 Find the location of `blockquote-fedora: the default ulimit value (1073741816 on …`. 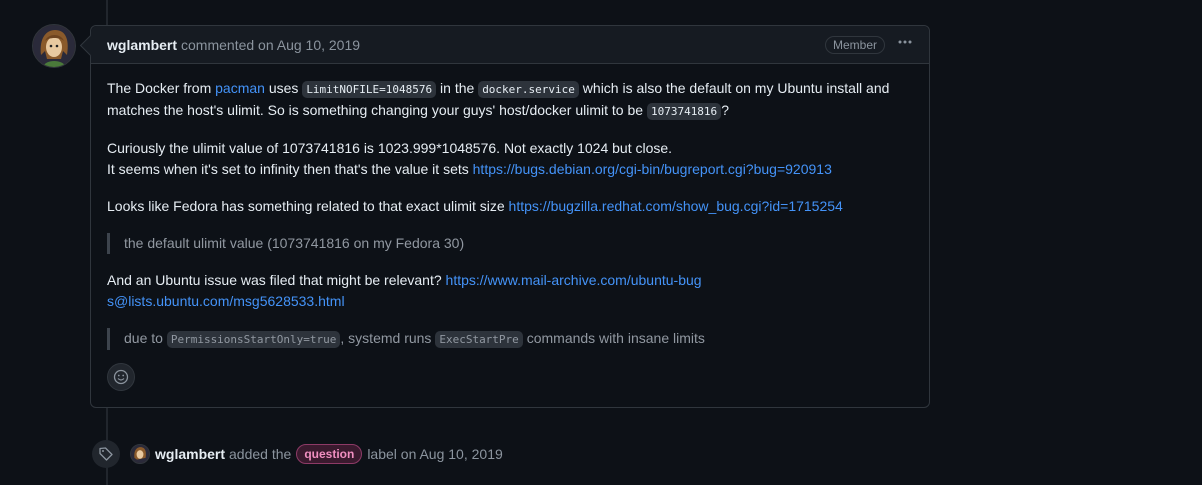

blockquote-fedora: the default ulimit value (1073741816 on … is located at coordinates (510, 243).